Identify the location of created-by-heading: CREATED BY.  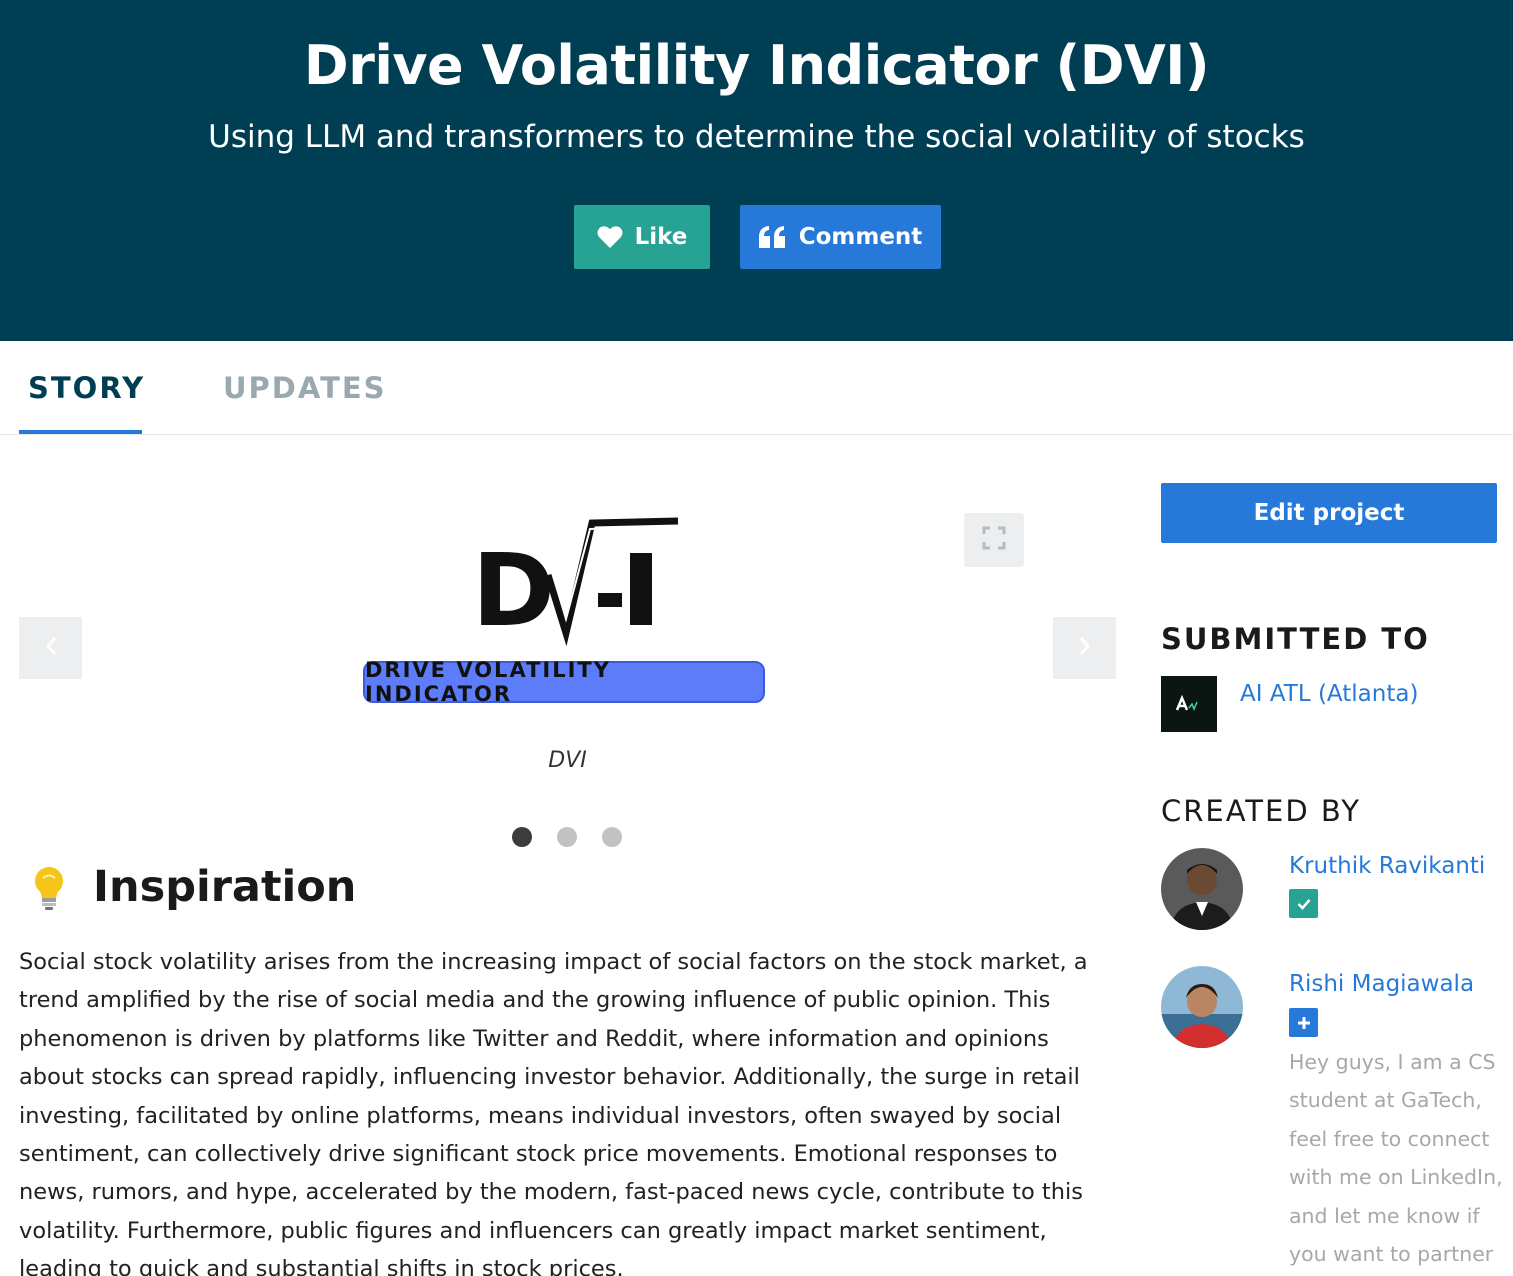
(1261, 811).